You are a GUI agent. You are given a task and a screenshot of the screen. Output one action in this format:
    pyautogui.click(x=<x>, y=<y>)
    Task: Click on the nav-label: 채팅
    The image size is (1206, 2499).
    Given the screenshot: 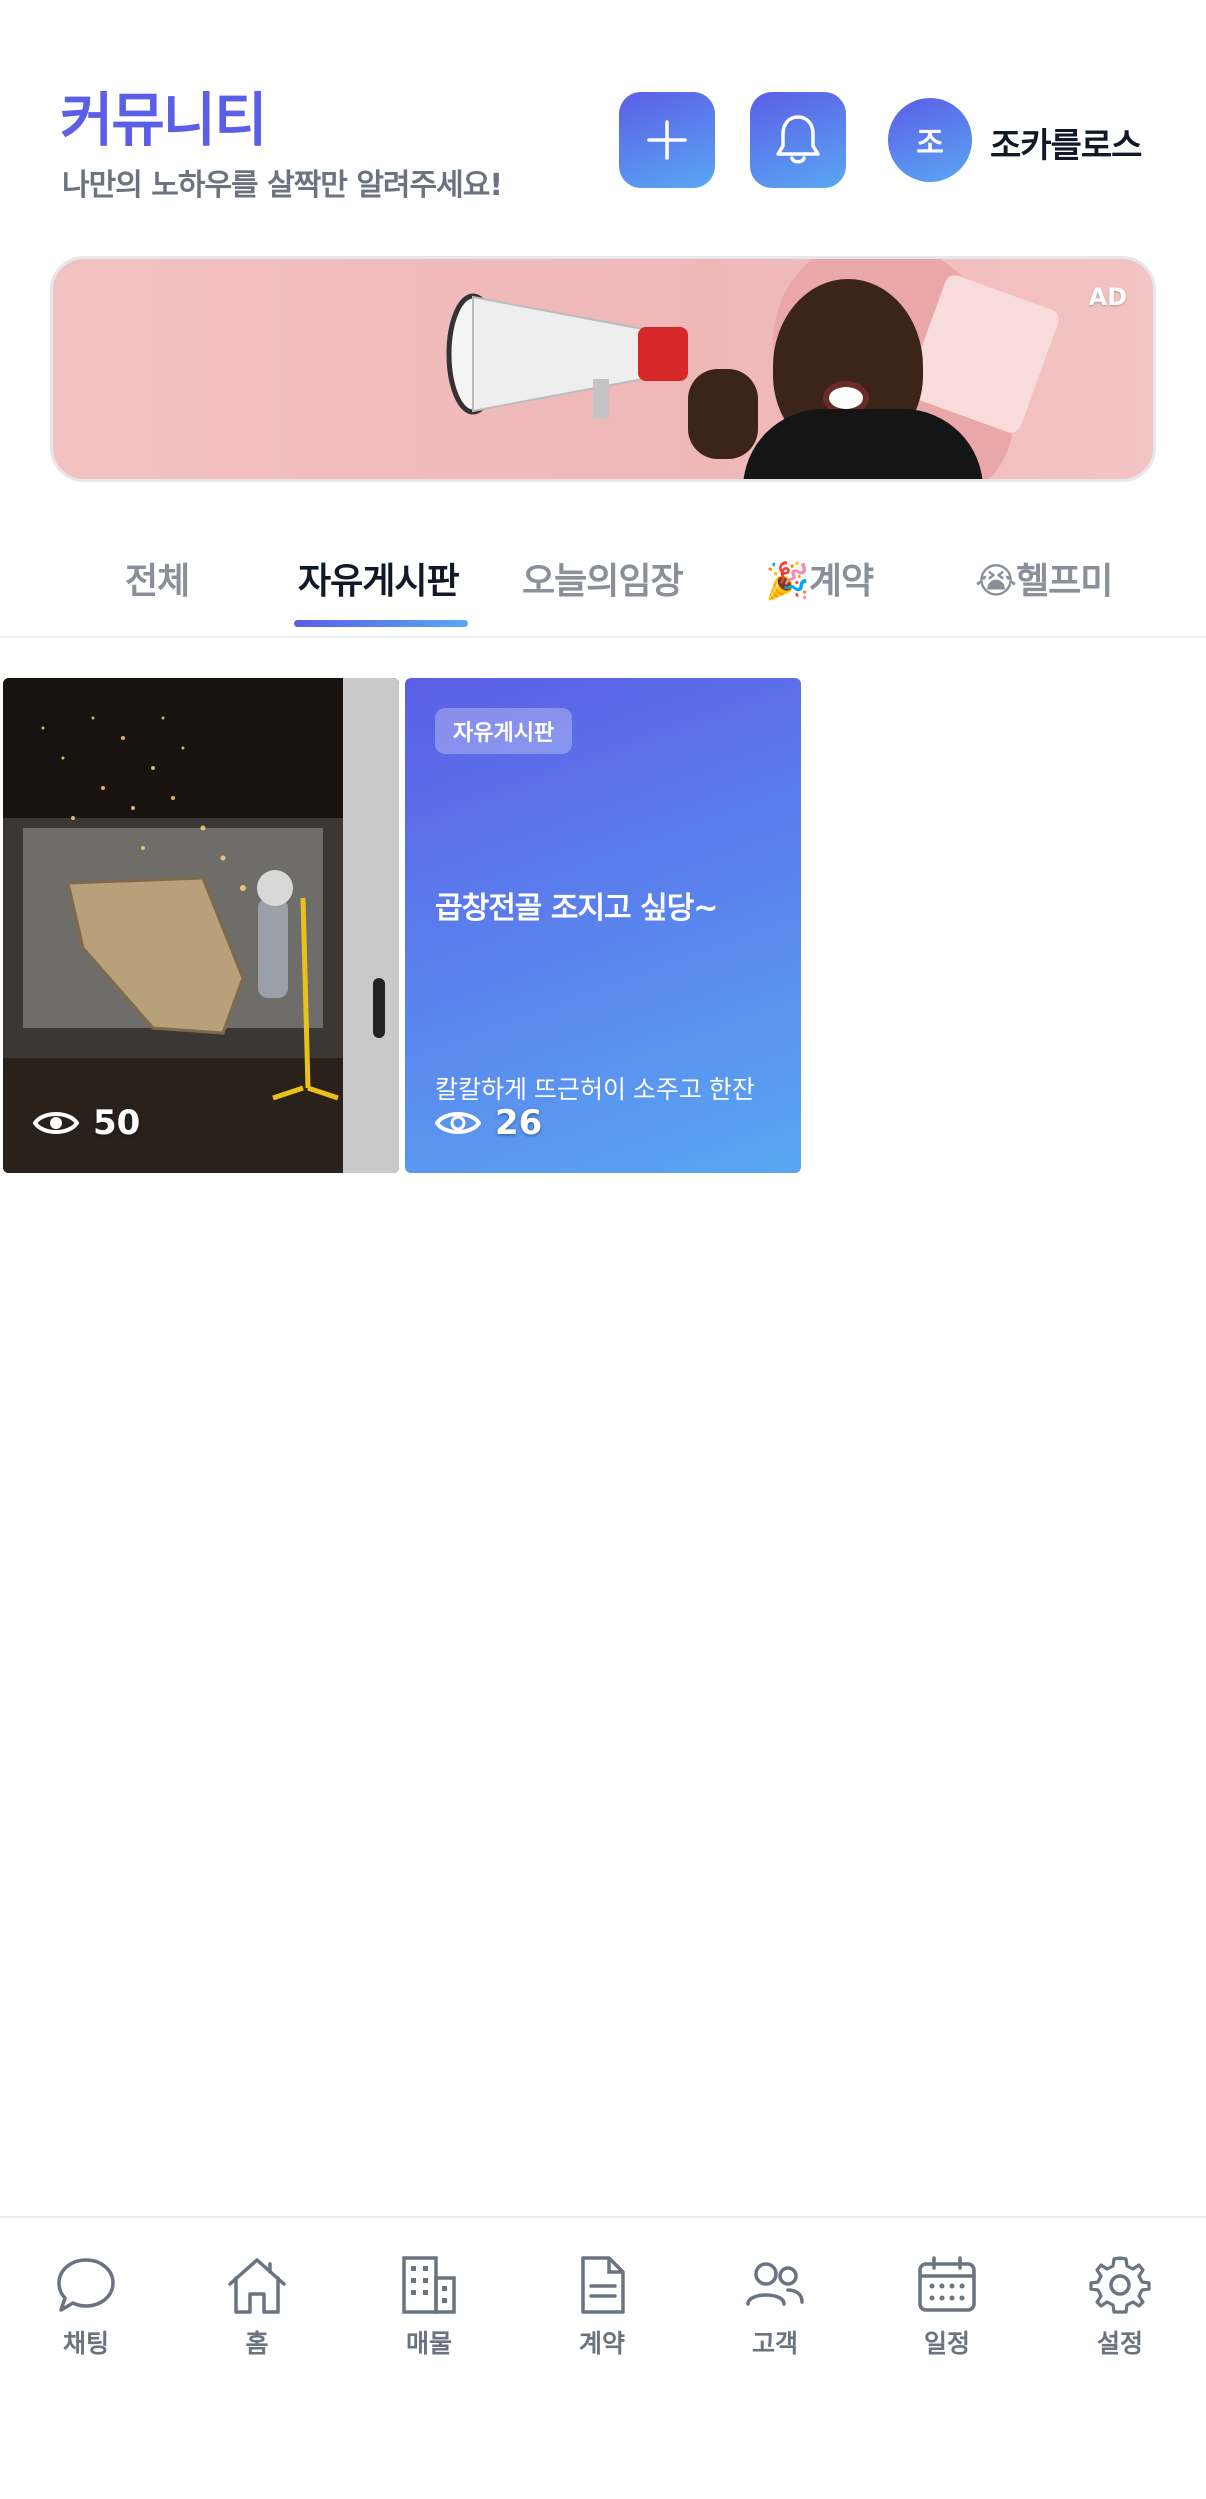 What is the action you would take?
    pyautogui.click(x=85, y=2343)
    